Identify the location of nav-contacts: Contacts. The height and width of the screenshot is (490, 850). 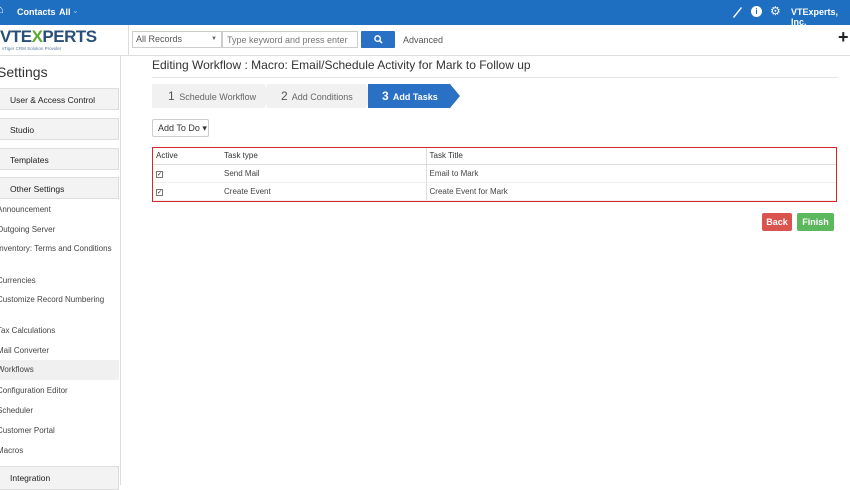
(36, 12).